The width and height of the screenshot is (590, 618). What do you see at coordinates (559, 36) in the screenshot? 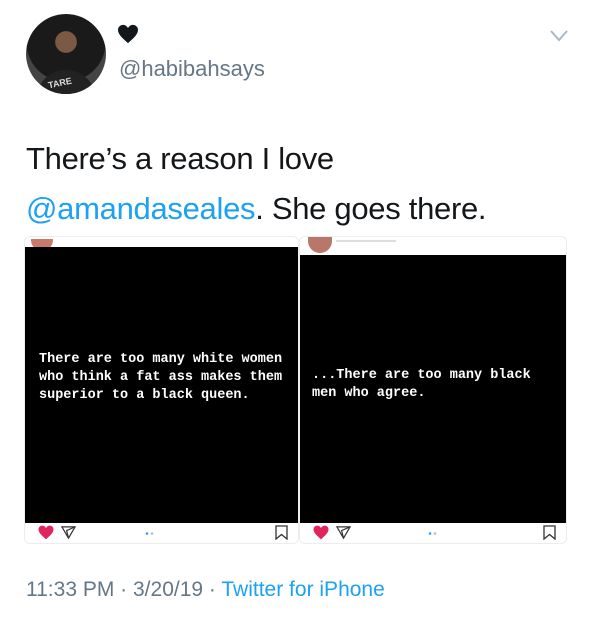
I see `chevron-down-icon` at bounding box center [559, 36].